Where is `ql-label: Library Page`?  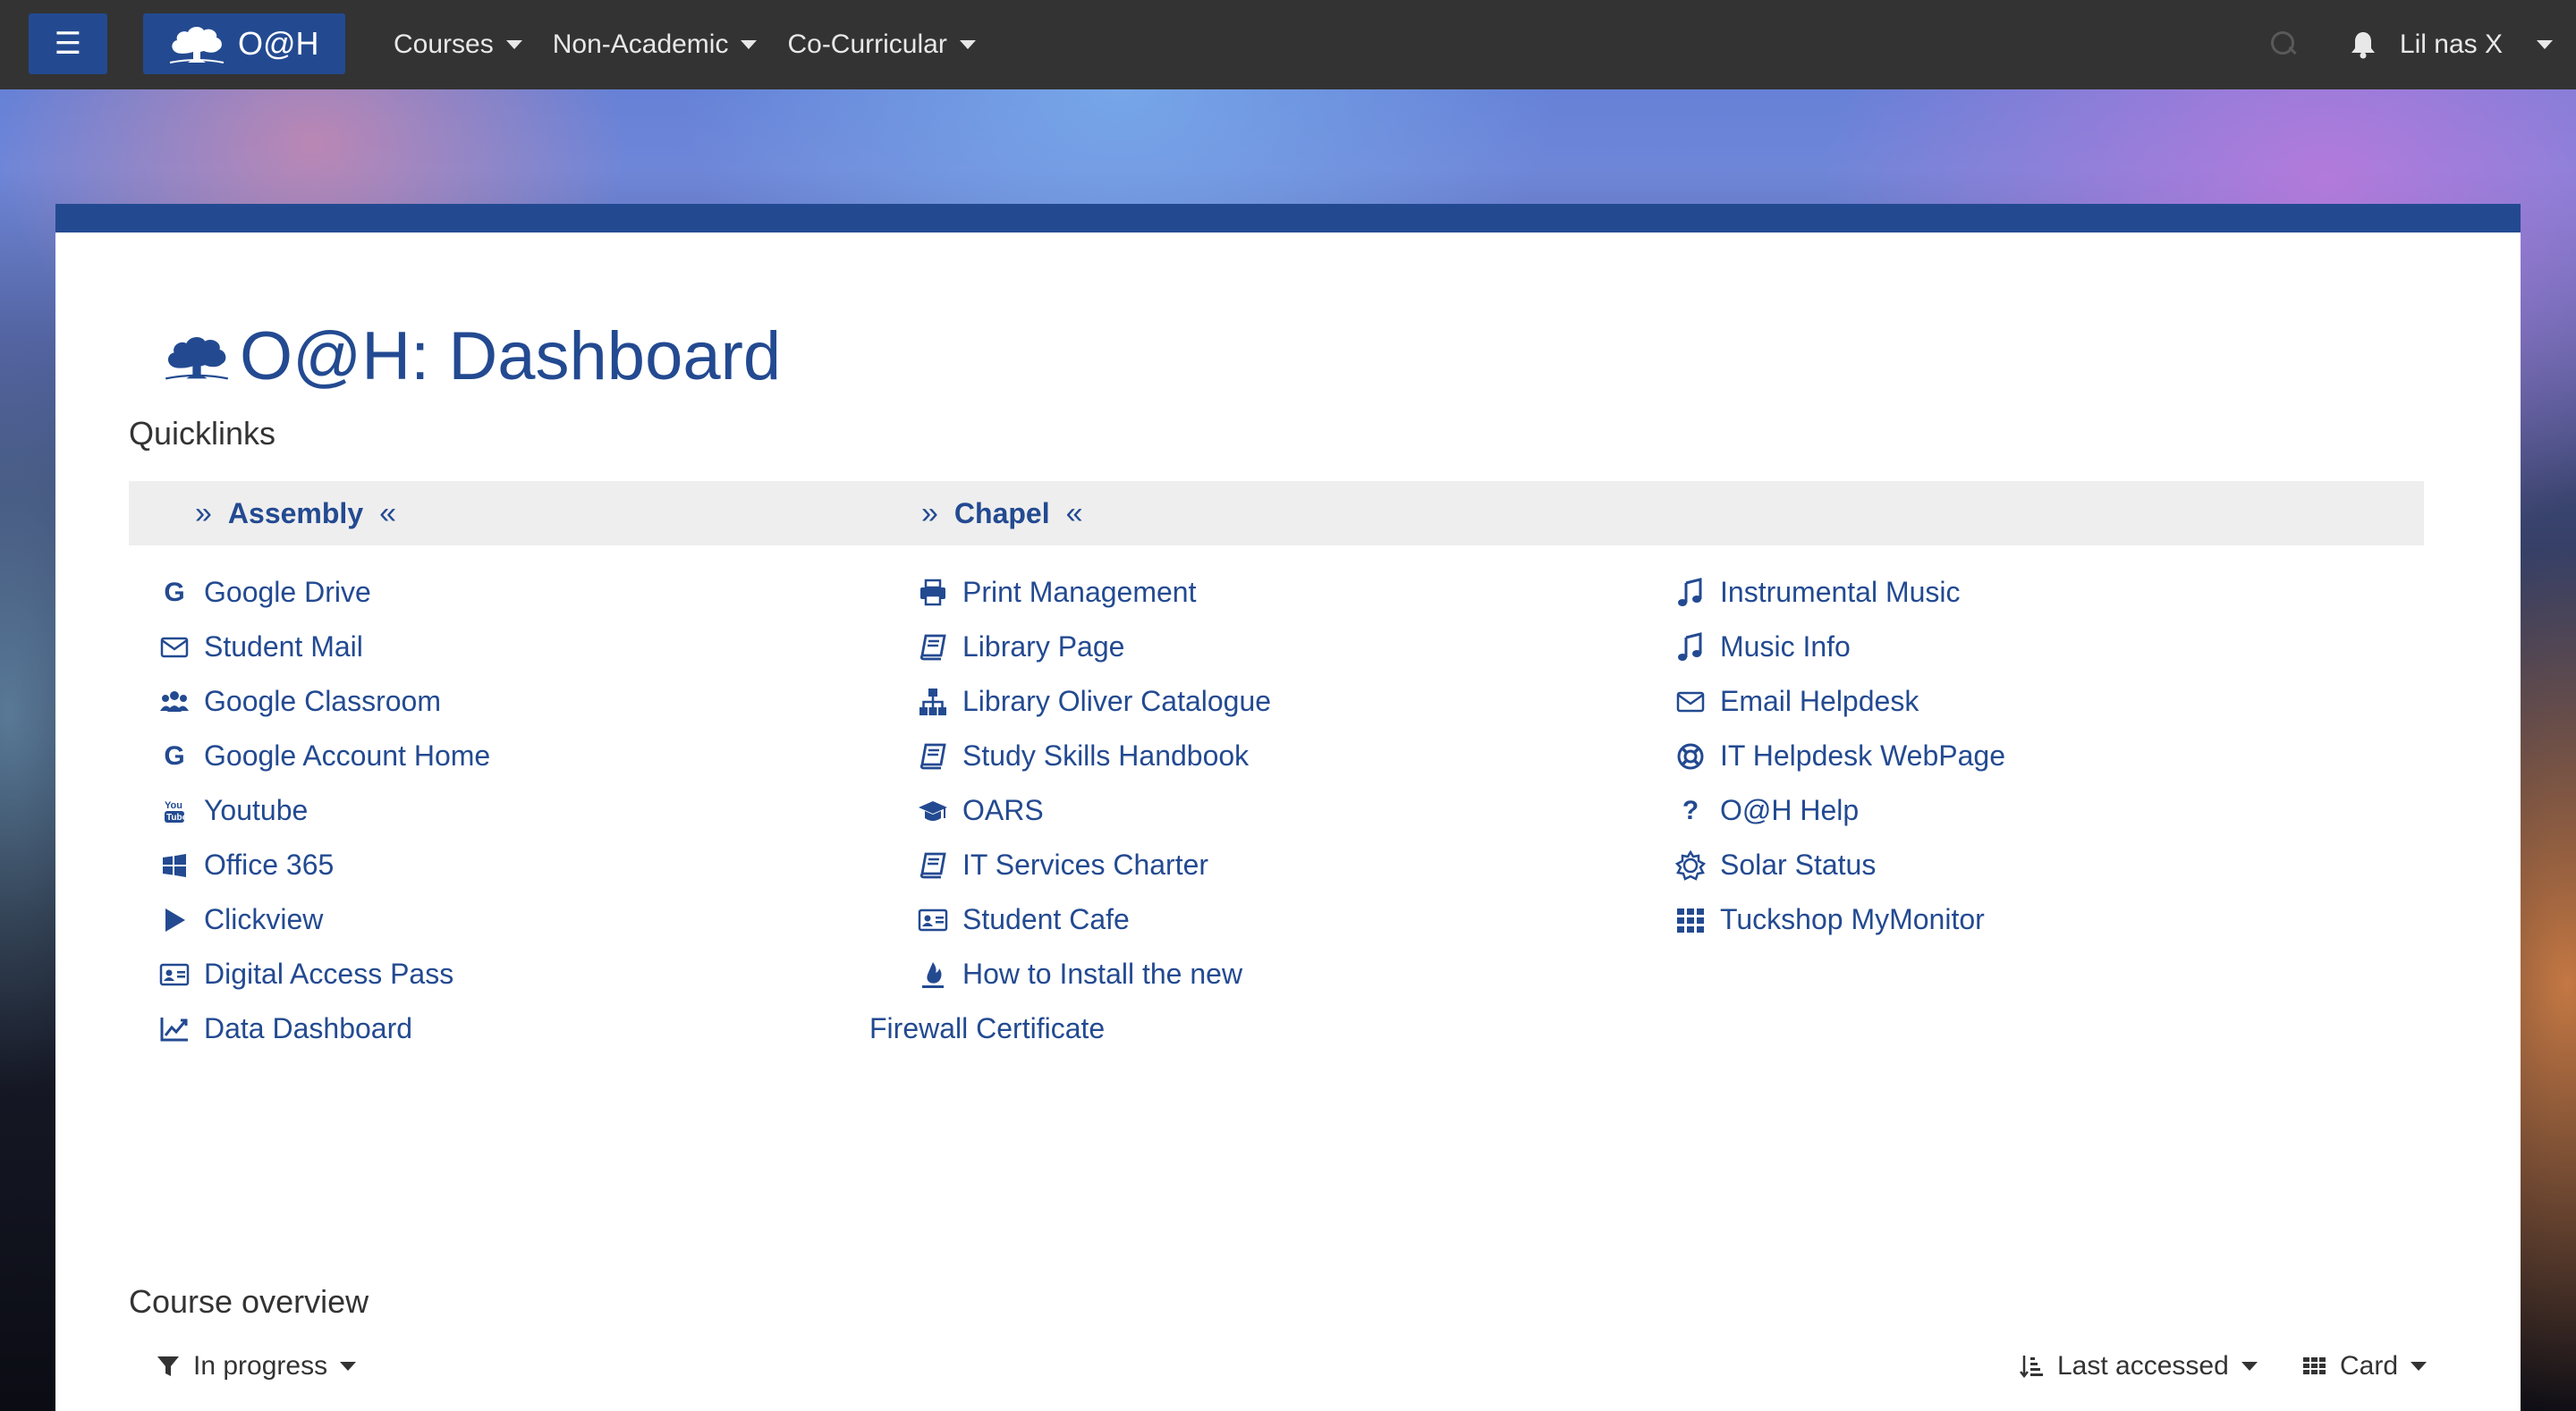 ql-label: Library Page is located at coordinates (1043, 646).